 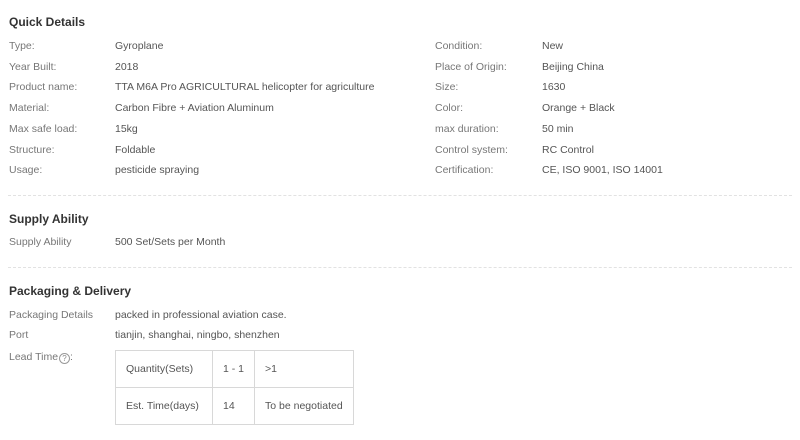 What do you see at coordinates (578, 108) in the screenshot?
I see `detail-value: Orange + Black` at bounding box center [578, 108].